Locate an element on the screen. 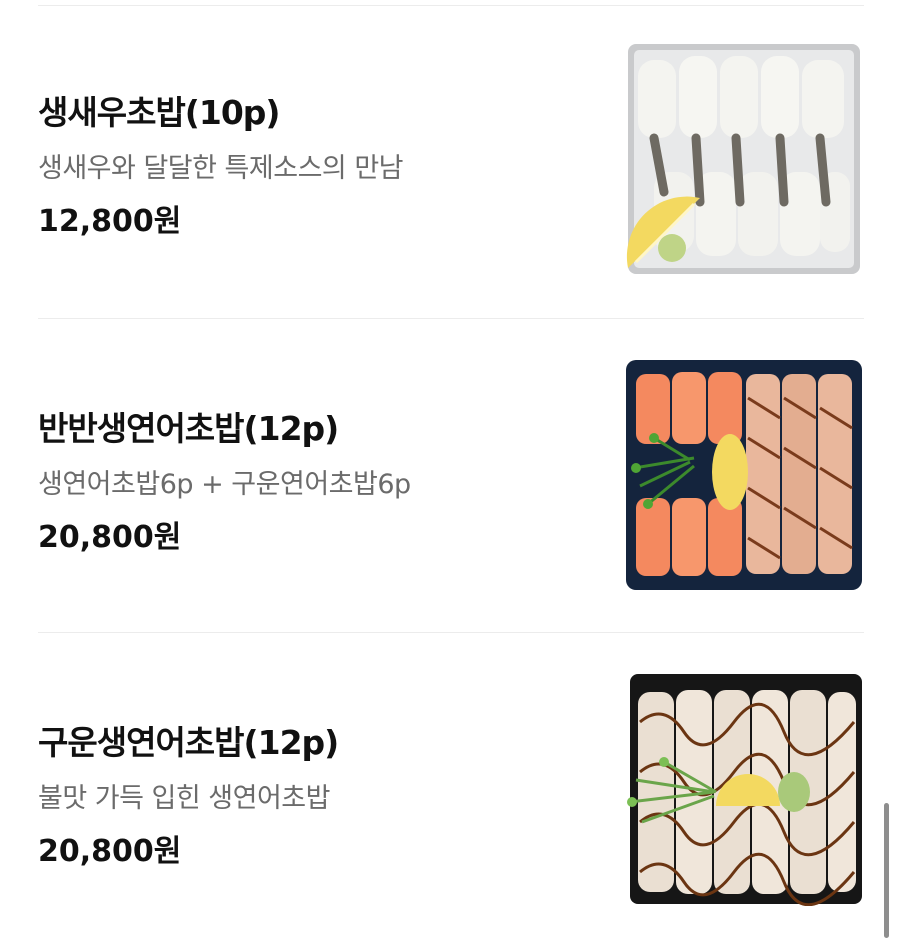 The width and height of the screenshot is (900, 938). wasabi-icon is located at coordinates (794, 792).